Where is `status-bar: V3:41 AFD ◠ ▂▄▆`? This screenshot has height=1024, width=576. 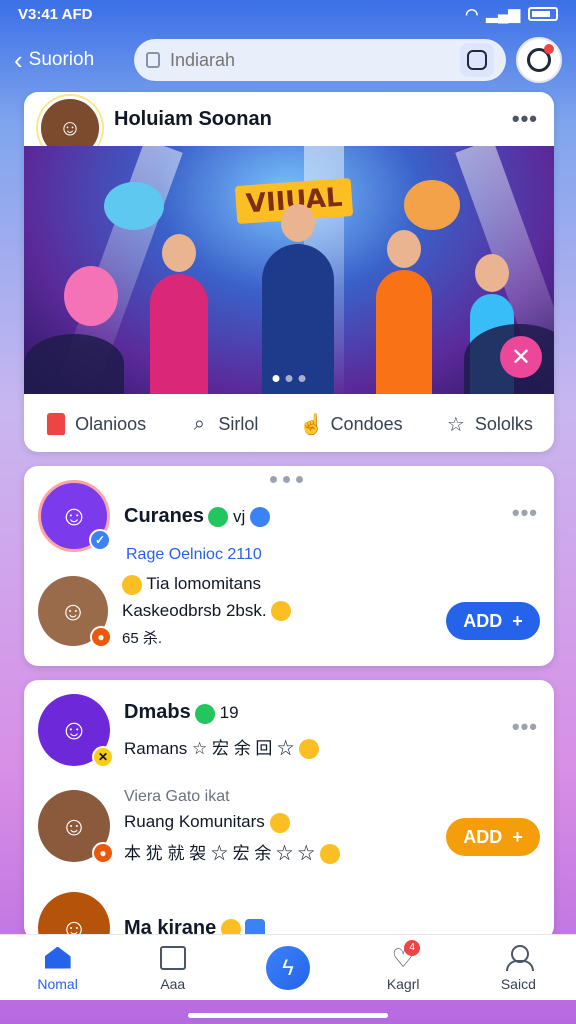
status-bar: V3:41 AFD ◠ ▂▄▆ is located at coordinates (288, 14).